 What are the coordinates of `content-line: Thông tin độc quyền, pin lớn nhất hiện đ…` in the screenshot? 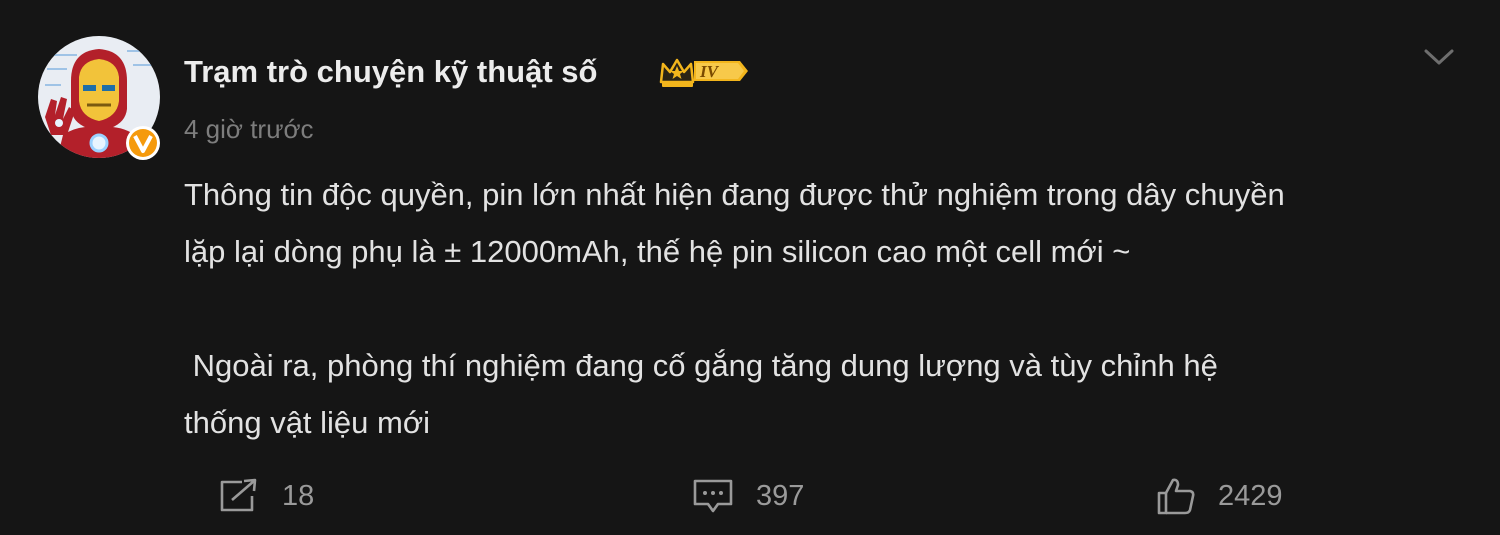 It's located at (734, 194).